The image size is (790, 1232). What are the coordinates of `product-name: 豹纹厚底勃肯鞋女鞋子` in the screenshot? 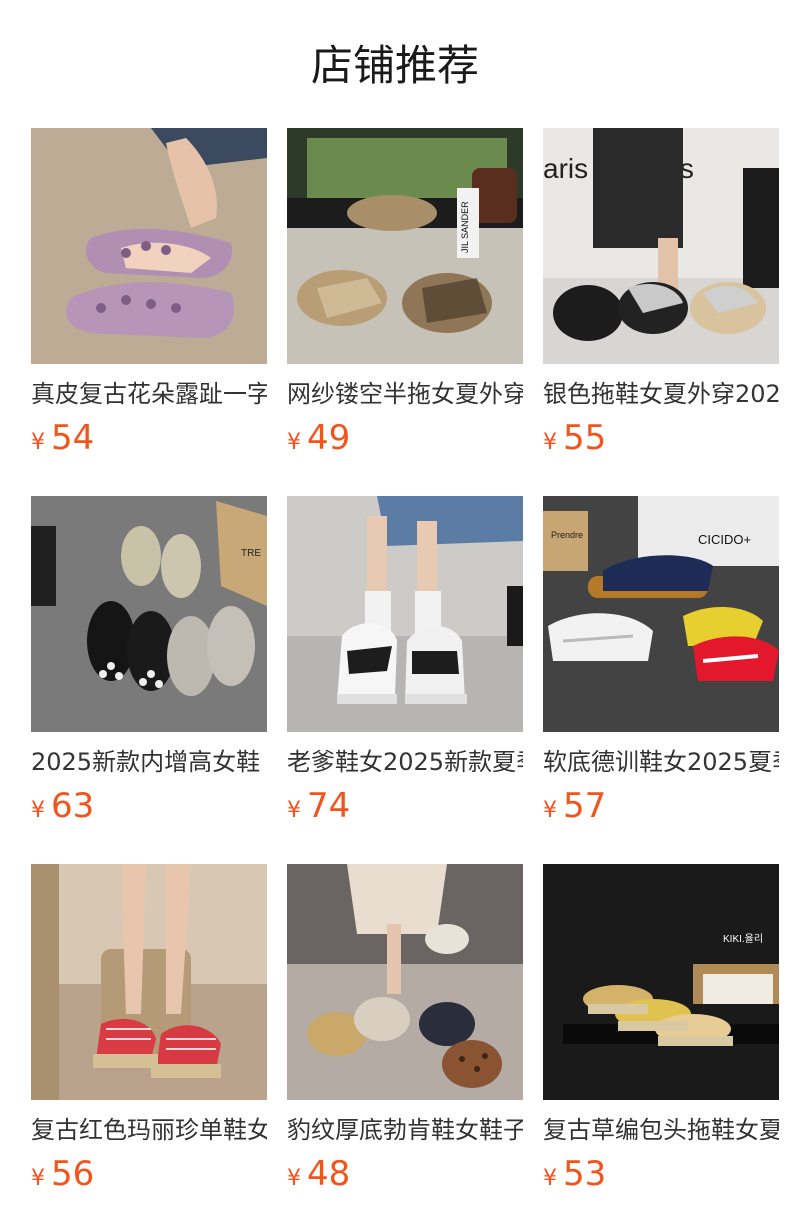 It's located at (405, 1130).